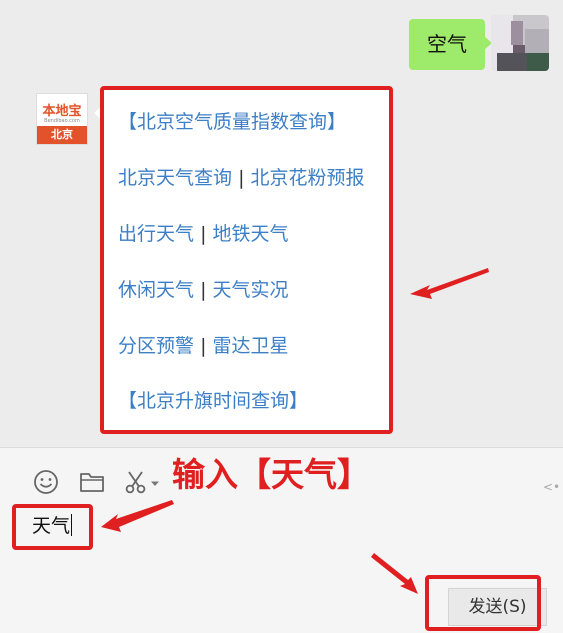 The height and width of the screenshot is (633, 563). What do you see at coordinates (394, 573) in the screenshot?
I see `arrow-to-send-button` at bounding box center [394, 573].